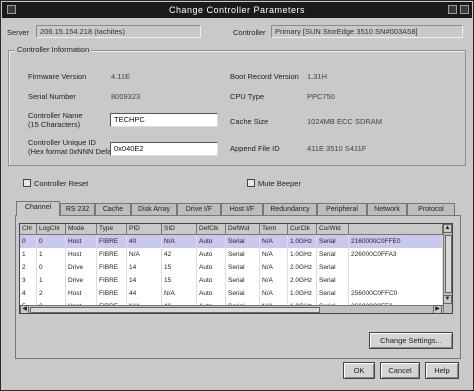 The width and height of the screenshot is (474, 391). I want to click on tab-protocol: Protocol, so click(431, 209).